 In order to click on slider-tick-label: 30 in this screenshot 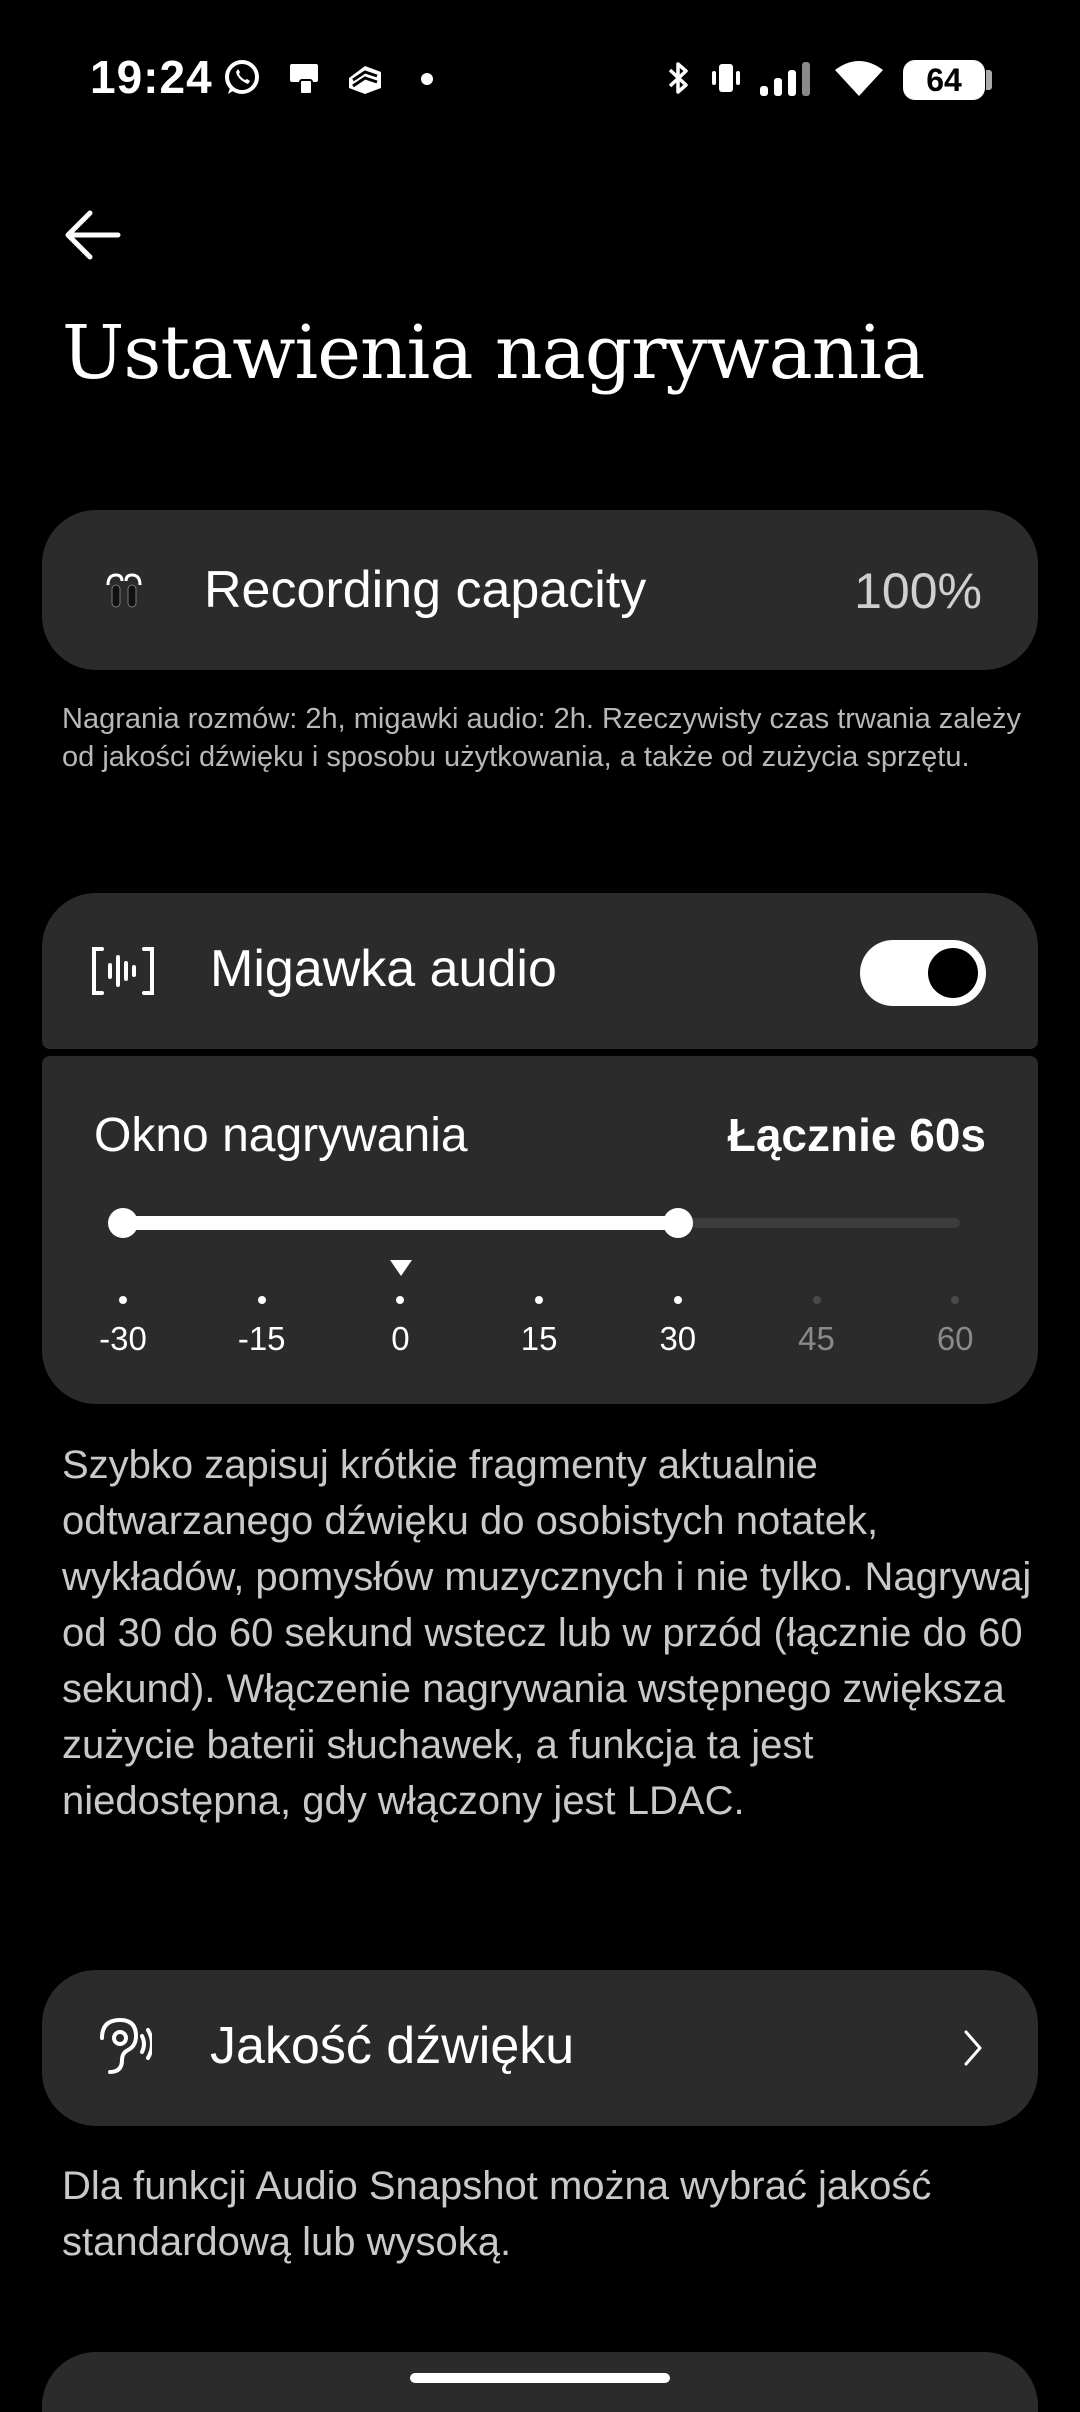, I will do `click(678, 1338)`.